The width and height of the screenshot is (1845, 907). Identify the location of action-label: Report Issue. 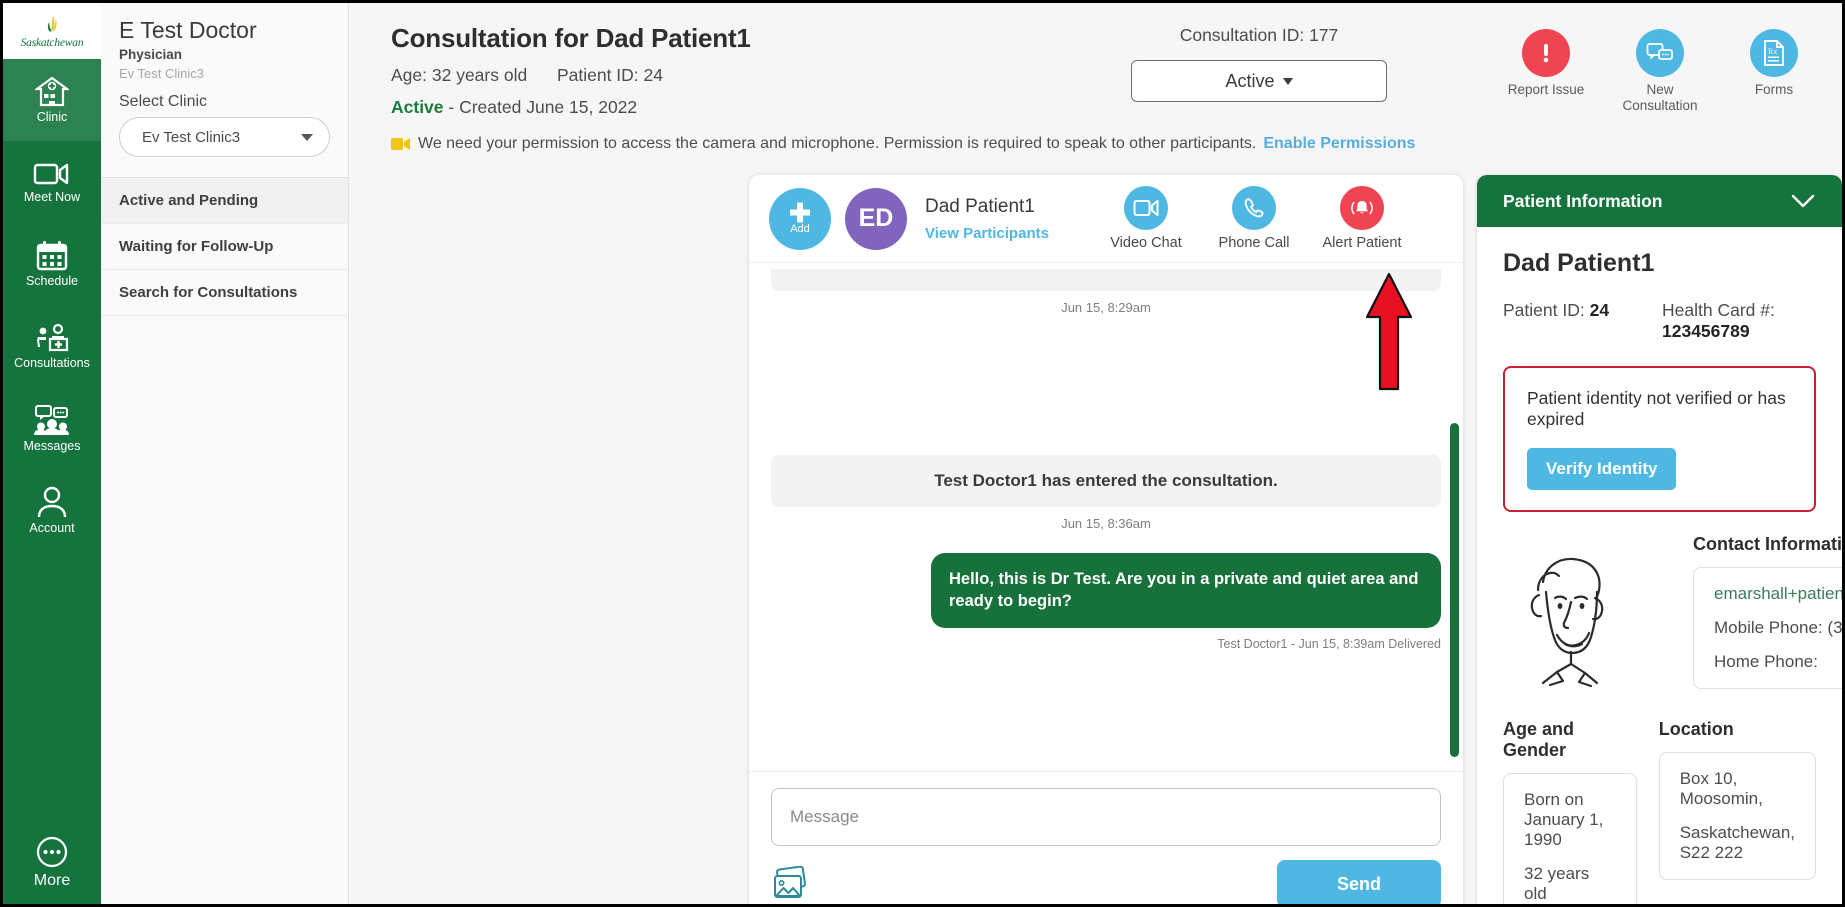
(1546, 89).